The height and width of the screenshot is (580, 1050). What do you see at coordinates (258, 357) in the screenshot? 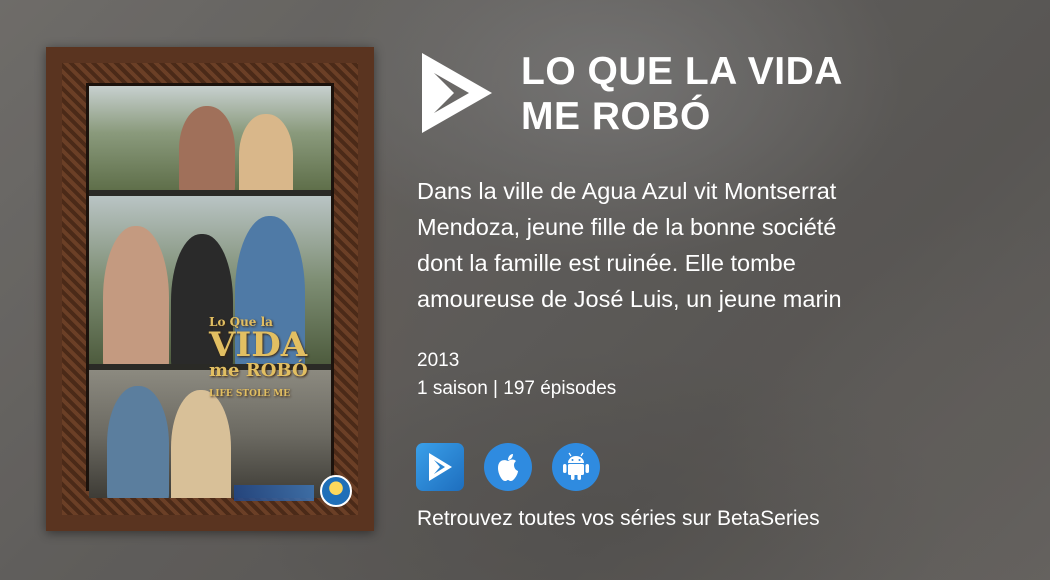
I see `poster-logo: Lo Que la VIDA me ROBÓ LIFE STOLE ME` at bounding box center [258, 357].